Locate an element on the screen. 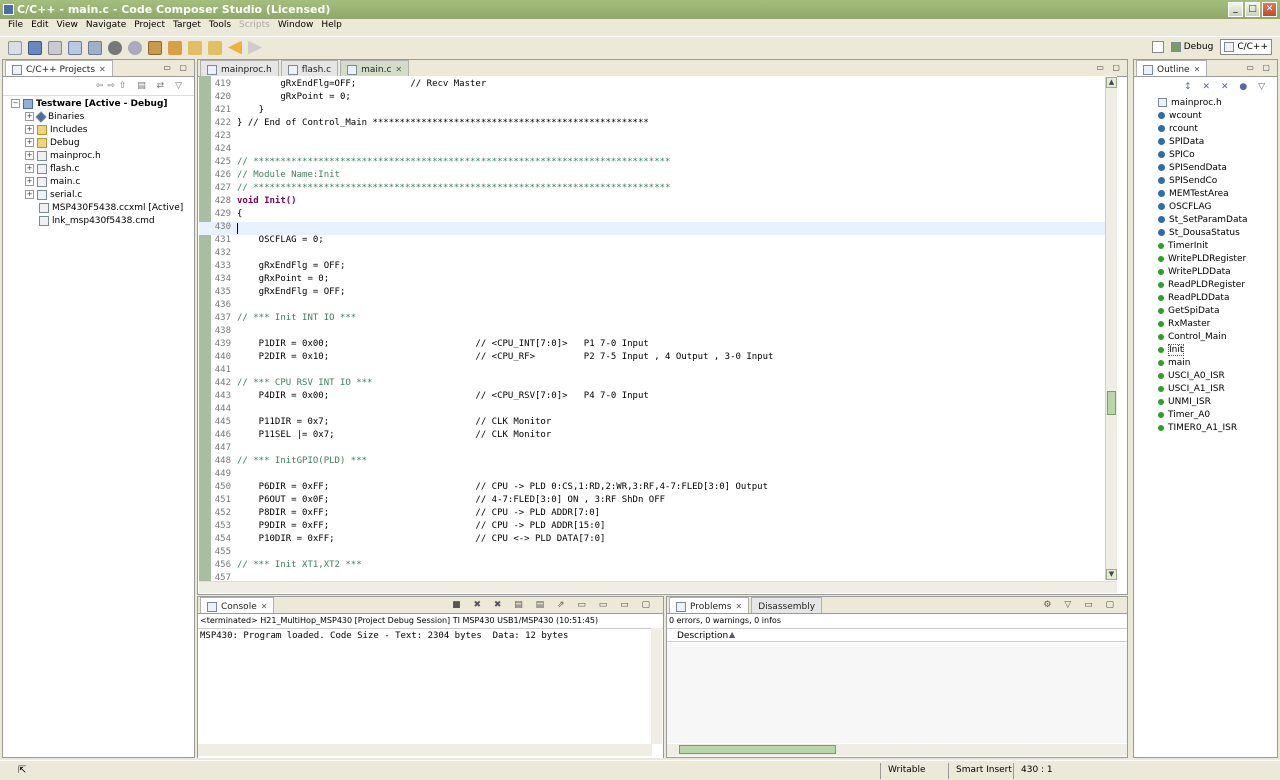  tree-item-mainproc-h: + mainproc.h is located at coordinates (63, 155).